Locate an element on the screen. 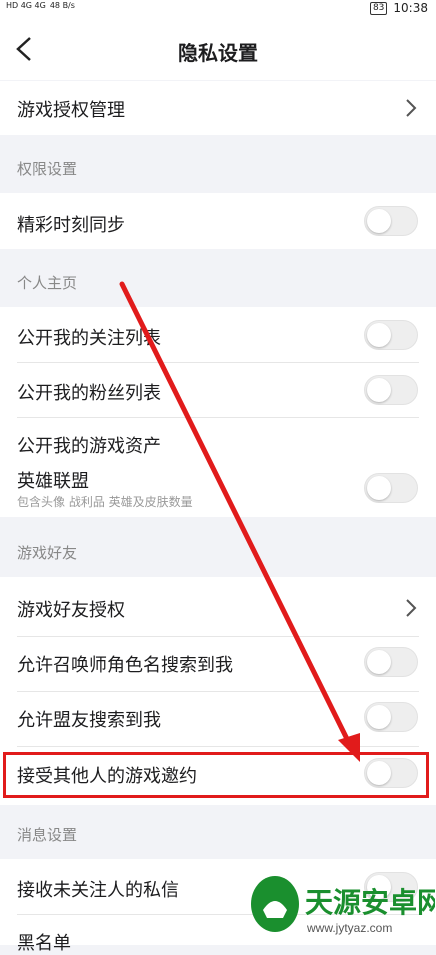 This screenshot has height=955, width=436. row-label: 公开我的关注列表 is located at coordinates (89, 338).